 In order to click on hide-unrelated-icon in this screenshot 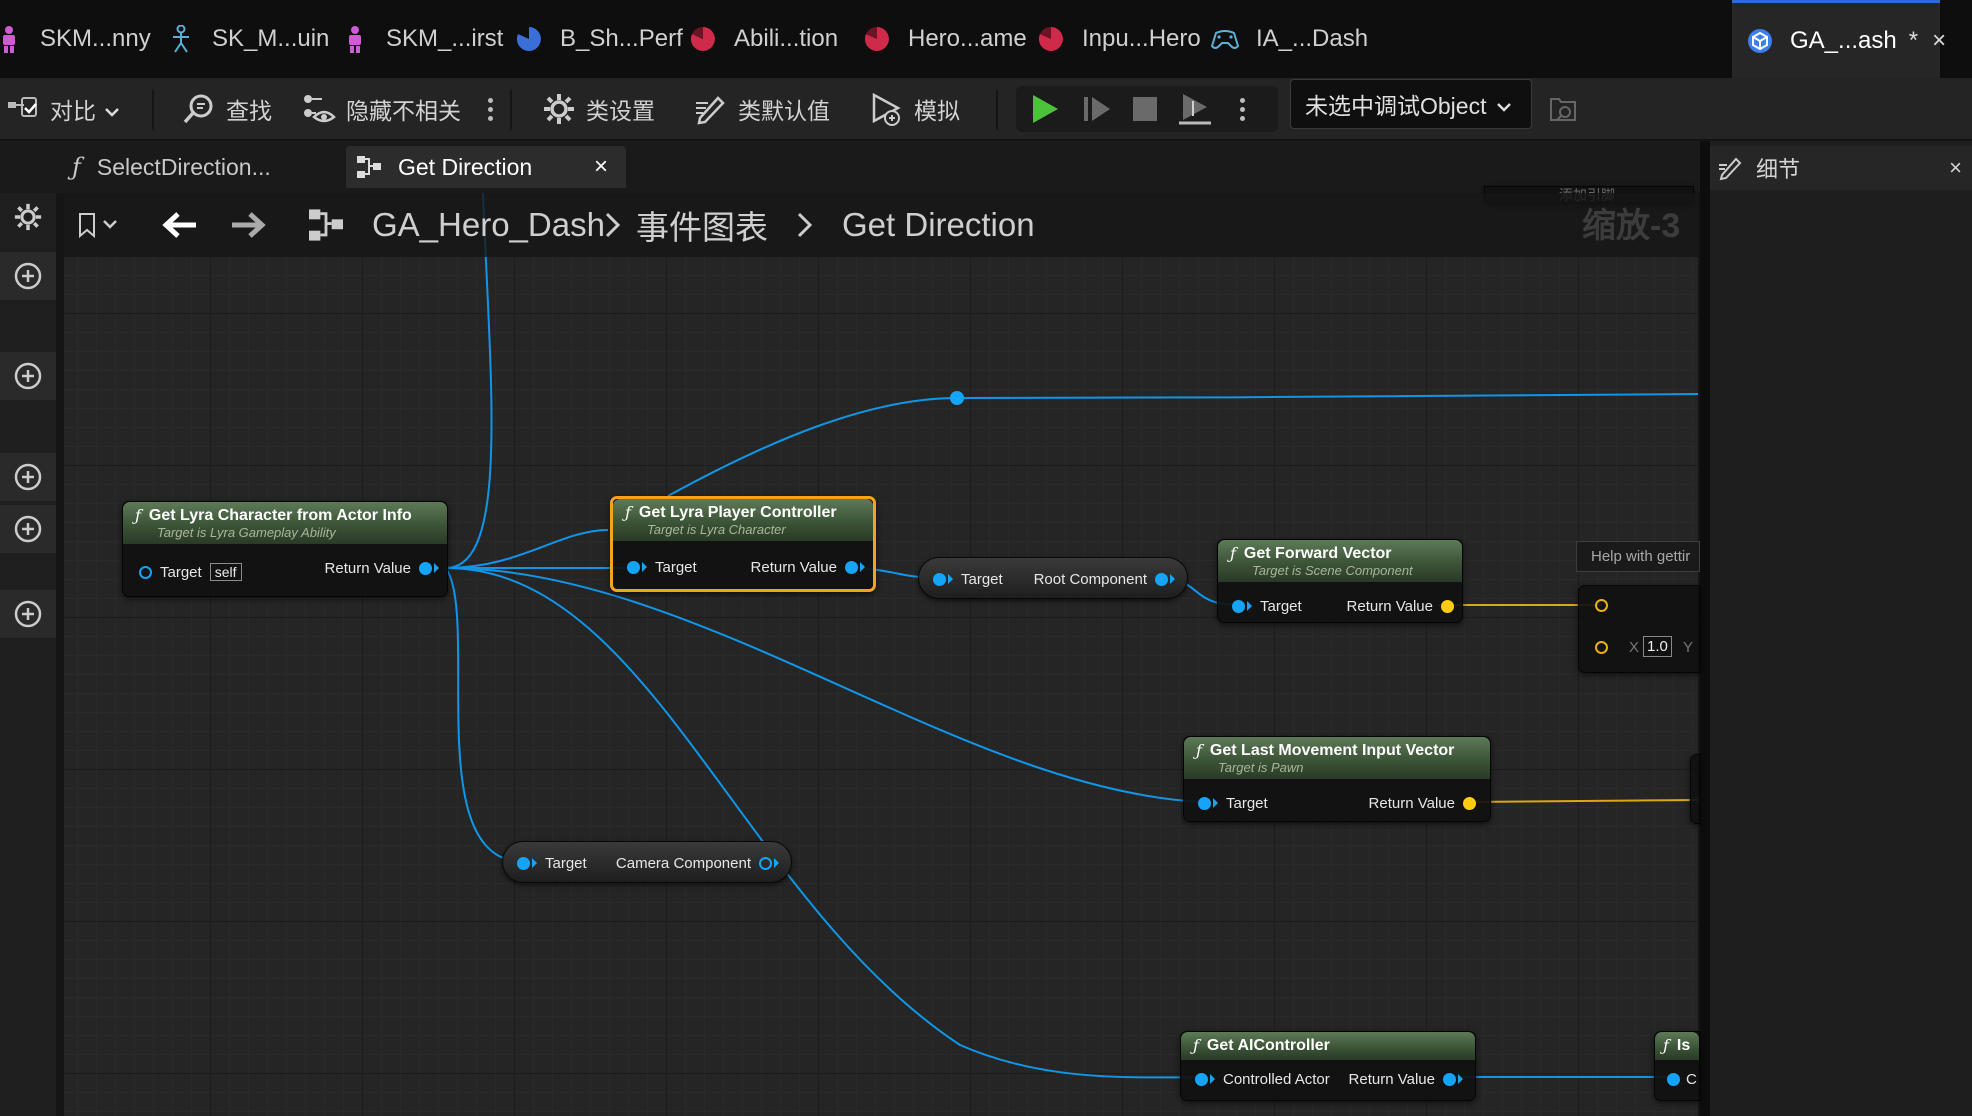, I will do `click(319, 109)`.